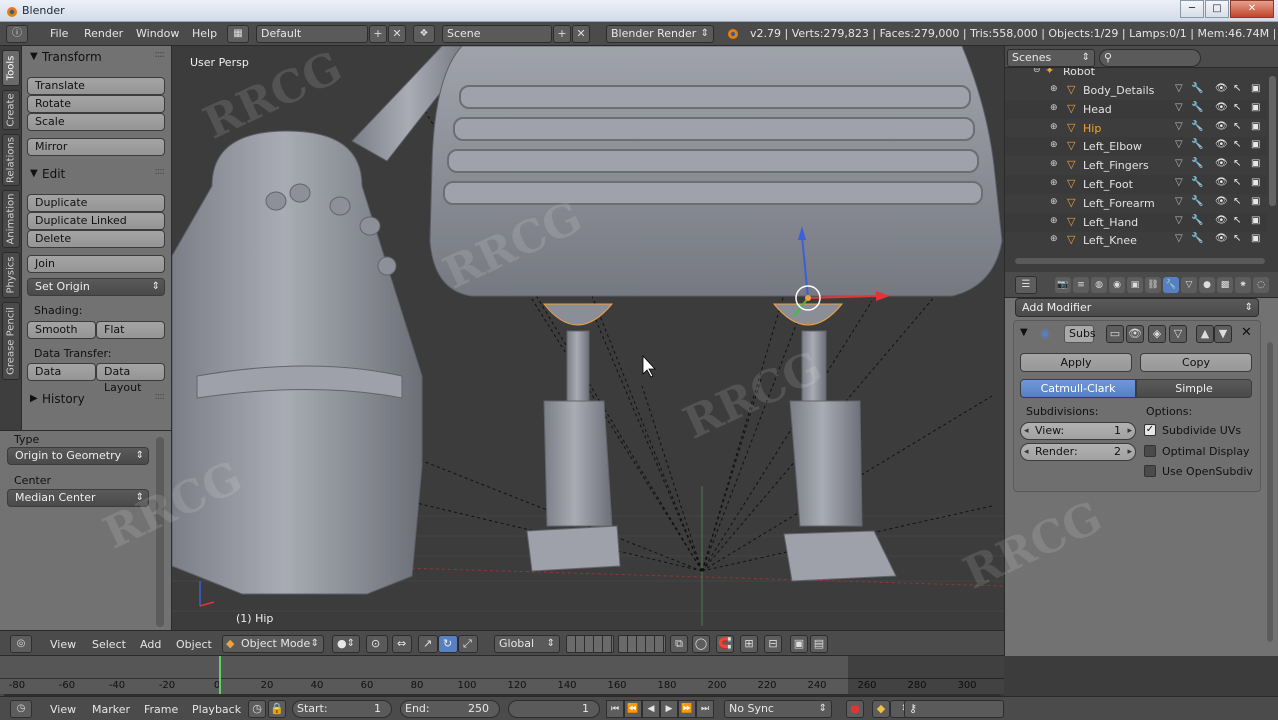 Image resolution: width=1278 pixels, height=720 pixels. I want to click on texture-context-icon: ▩, so click(1225, 285).